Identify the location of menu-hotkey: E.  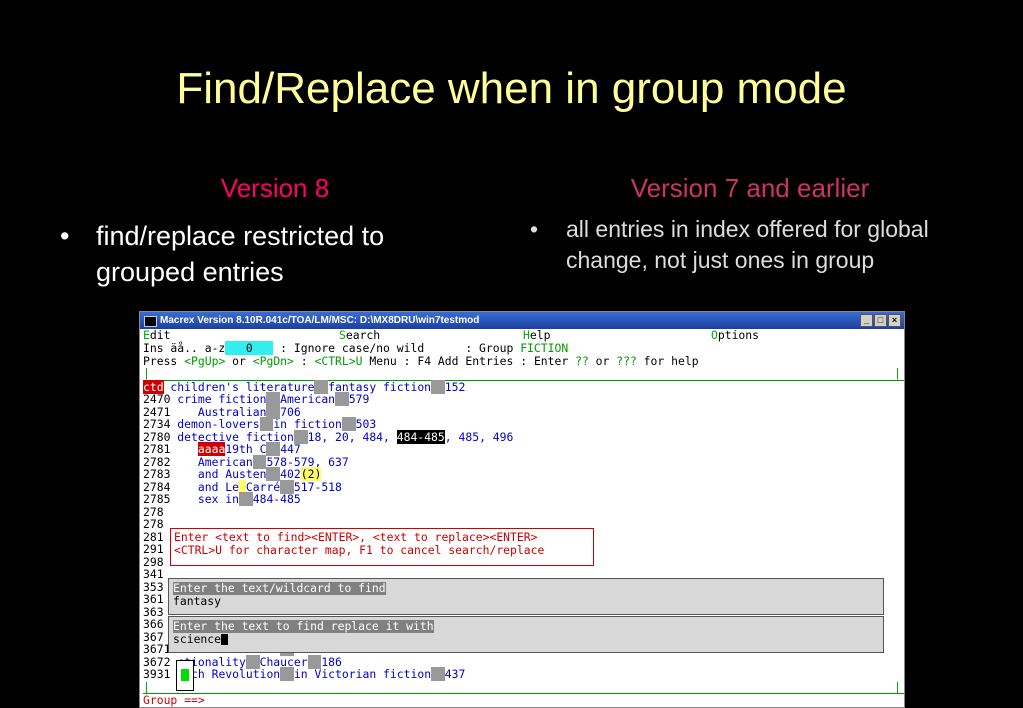
(146, 335).